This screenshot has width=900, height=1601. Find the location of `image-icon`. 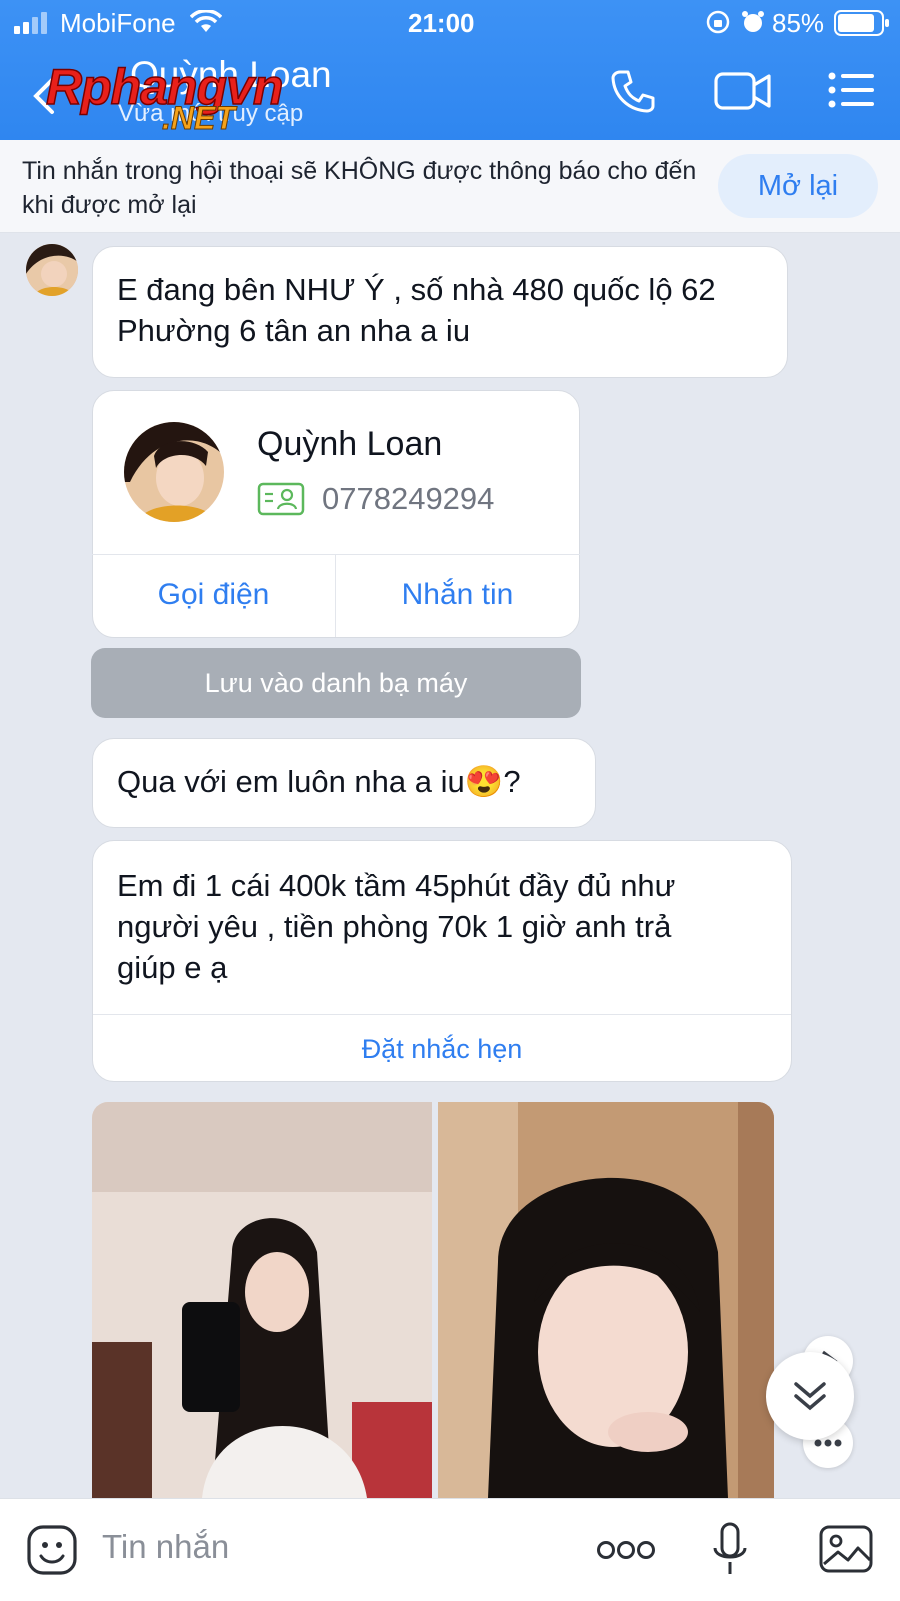

image-icon is located at coordinates (846, 1549).